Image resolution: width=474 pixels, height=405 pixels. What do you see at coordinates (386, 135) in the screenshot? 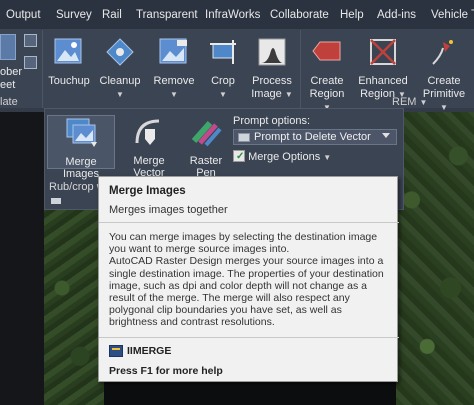
I see `dropdown-arrow-icon` at bounding box center [386, 135].